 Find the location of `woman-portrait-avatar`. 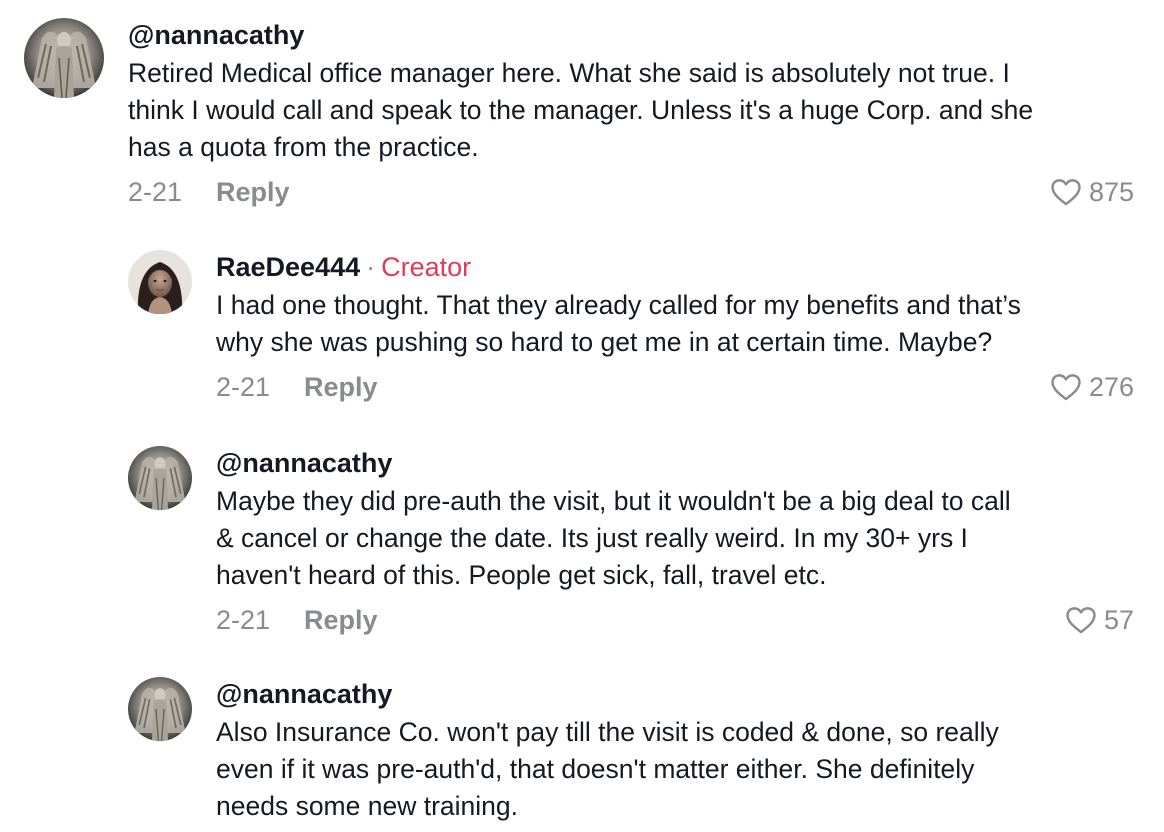

woman-portrait-avatar is located at coordinates (160, 282).